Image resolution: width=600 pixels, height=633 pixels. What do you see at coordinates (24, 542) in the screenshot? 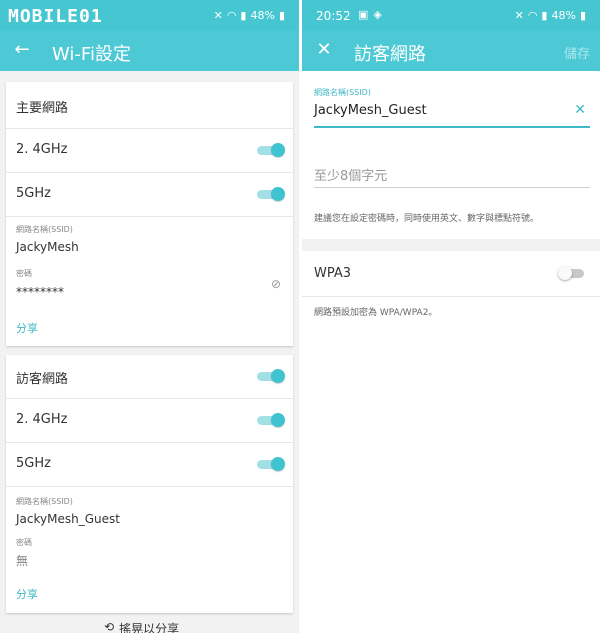
I see `guest-password-label: 密碼` at bounding box center [24, 542].